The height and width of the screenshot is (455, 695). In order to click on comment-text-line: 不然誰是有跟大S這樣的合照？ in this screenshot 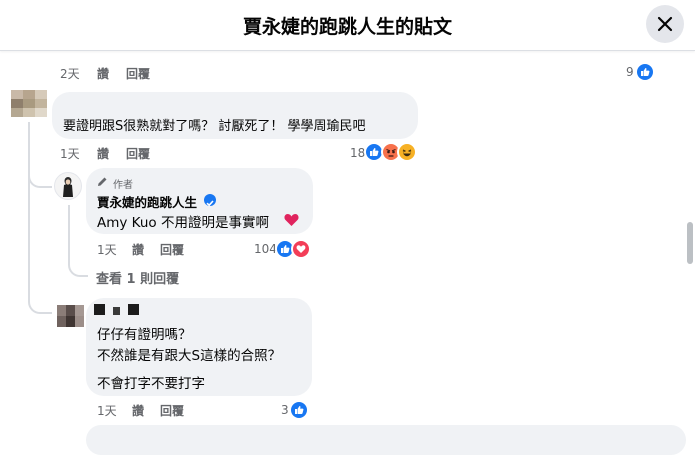, I will do `click(189, 356)`.